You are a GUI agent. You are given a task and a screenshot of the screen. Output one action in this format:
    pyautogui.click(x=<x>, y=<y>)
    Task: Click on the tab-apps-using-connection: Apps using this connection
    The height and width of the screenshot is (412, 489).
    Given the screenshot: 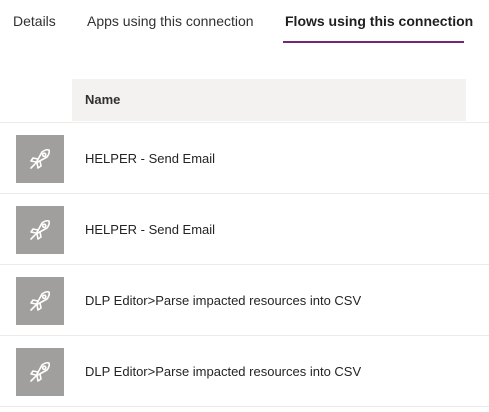 What is the action you would take?
    pyautogui.click(x=170, y=21)
    